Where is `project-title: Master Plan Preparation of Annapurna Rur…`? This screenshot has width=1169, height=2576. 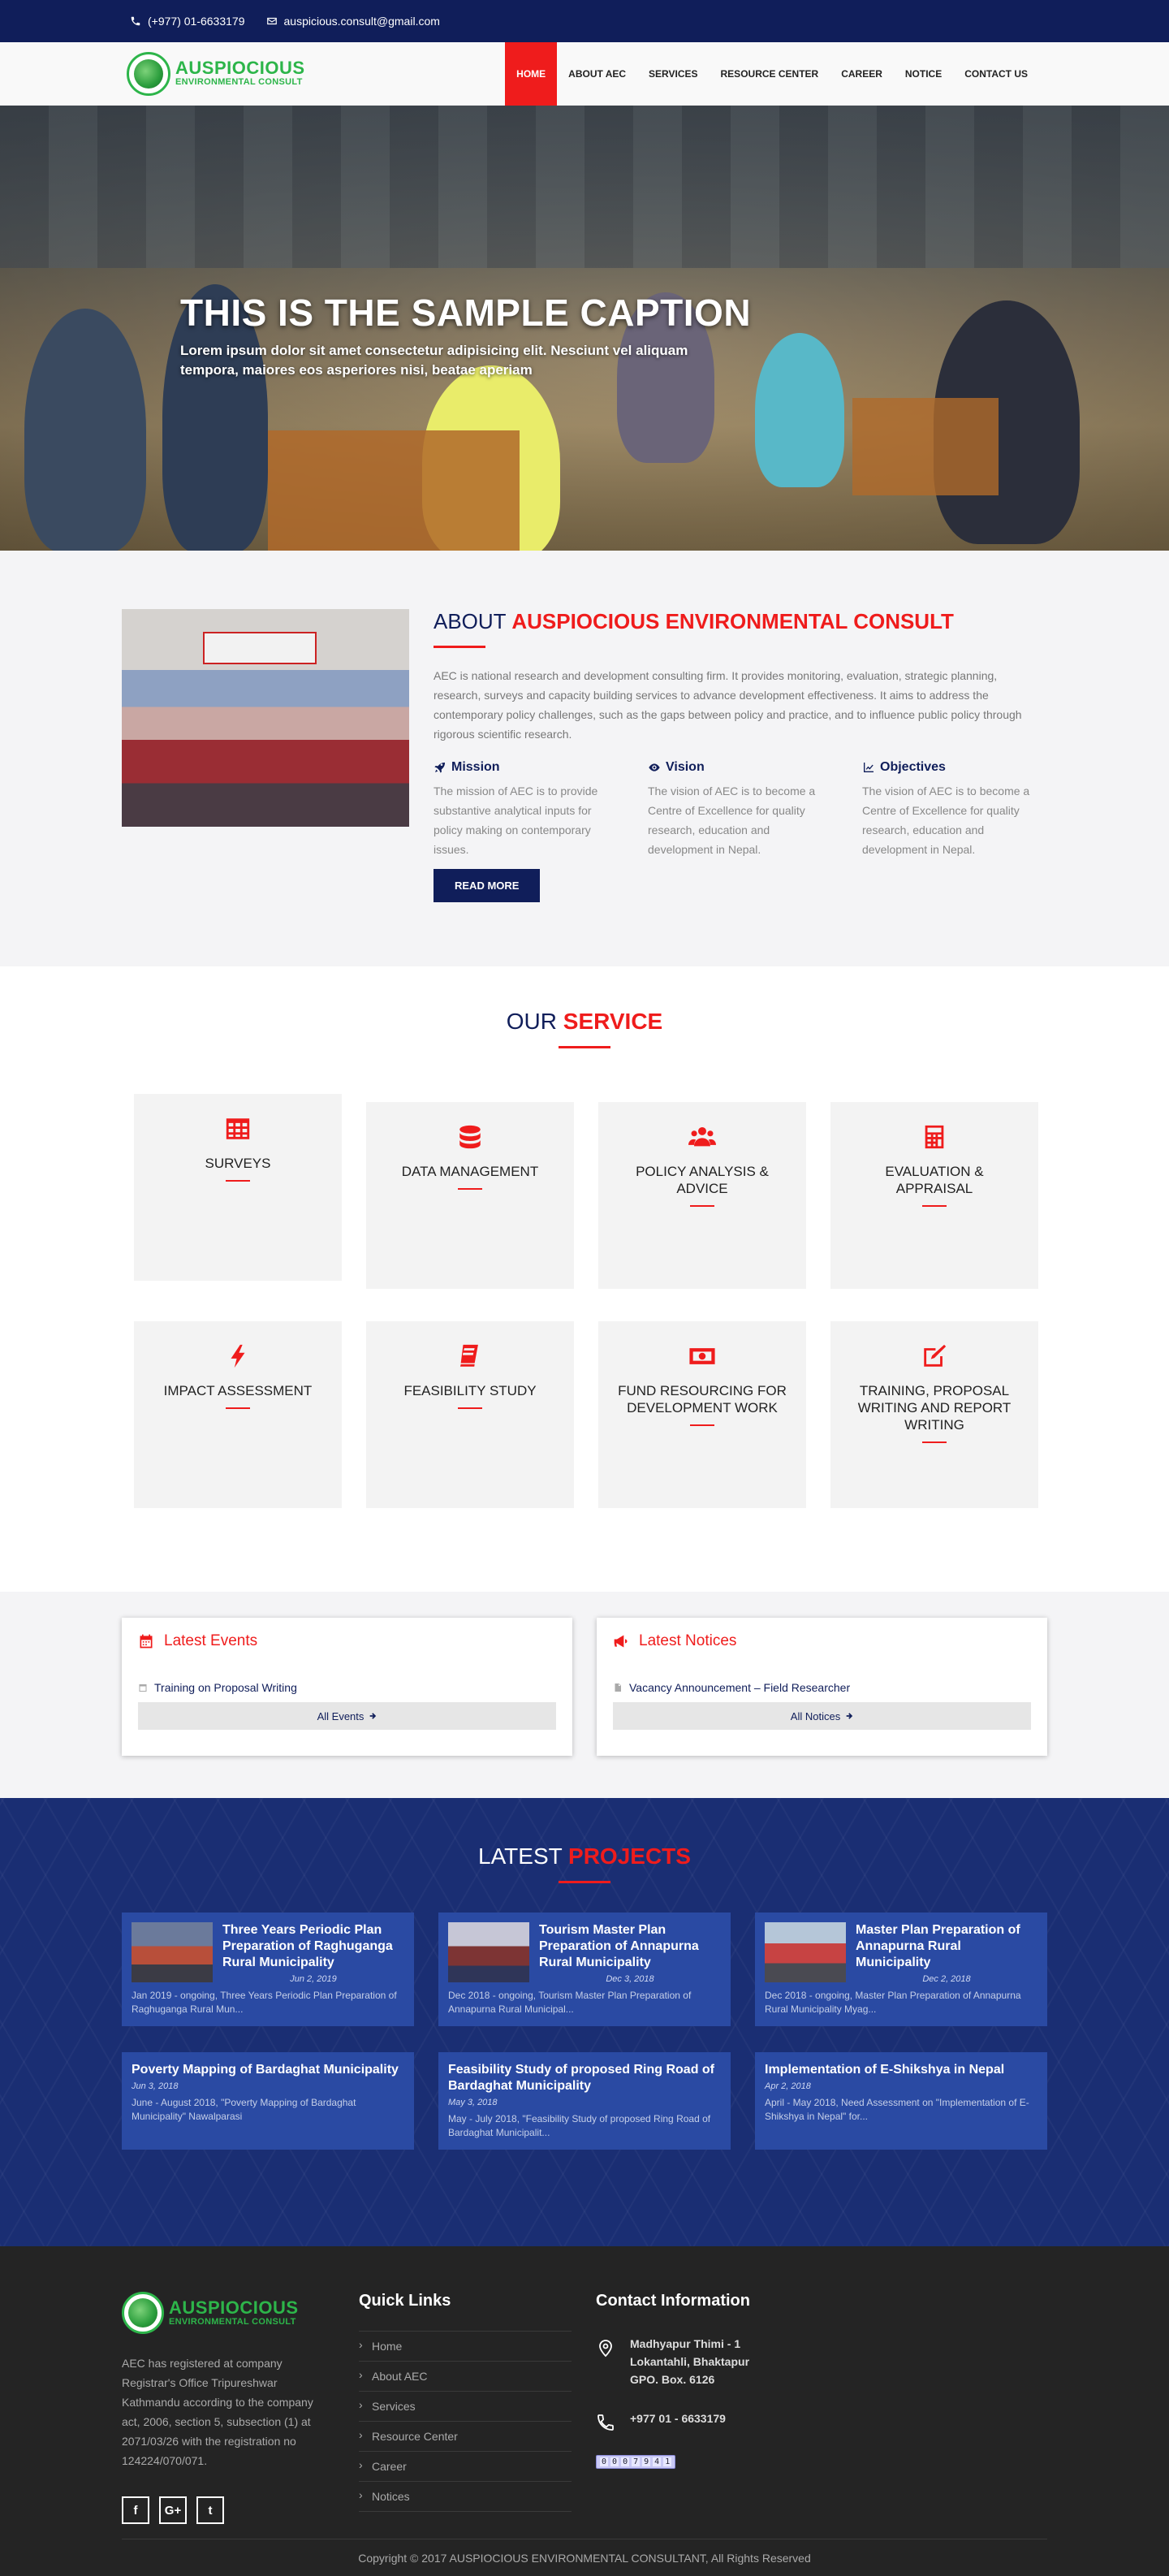 project-title: Master Plan Preparation of Annapurna Rur… is located at coordinates (946, 1947).